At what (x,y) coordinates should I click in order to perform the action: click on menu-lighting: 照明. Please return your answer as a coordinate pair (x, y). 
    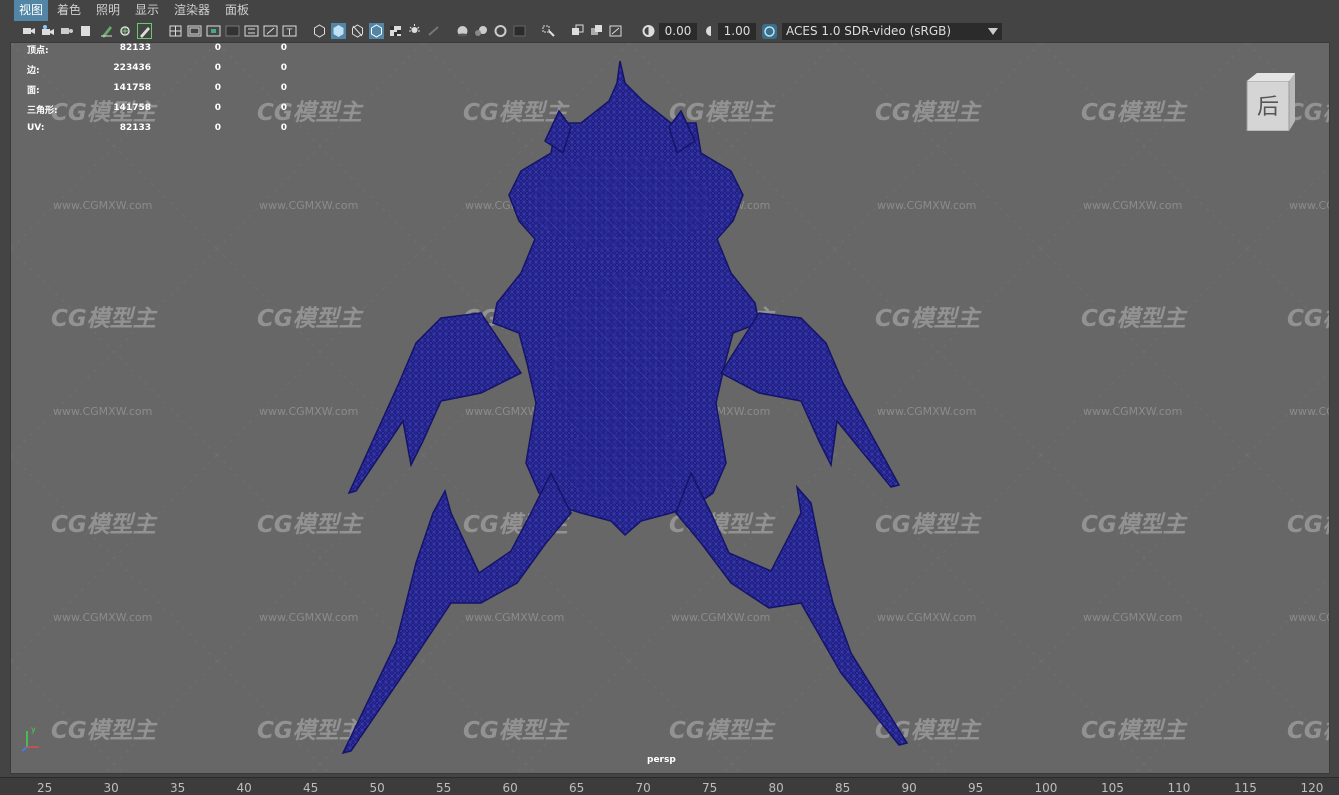
    Looking at the image, I should click on (108, 10).